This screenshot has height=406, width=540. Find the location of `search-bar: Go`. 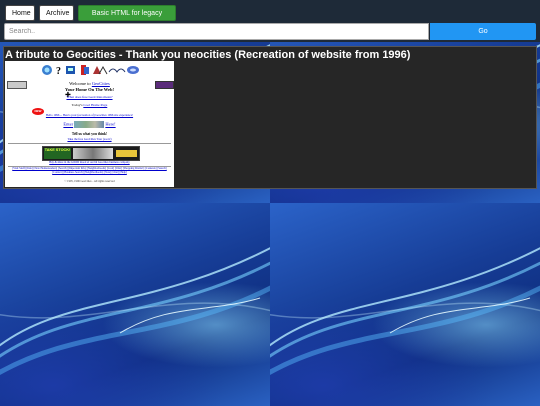

search-bar: Go is located at coordinates (270, 32).